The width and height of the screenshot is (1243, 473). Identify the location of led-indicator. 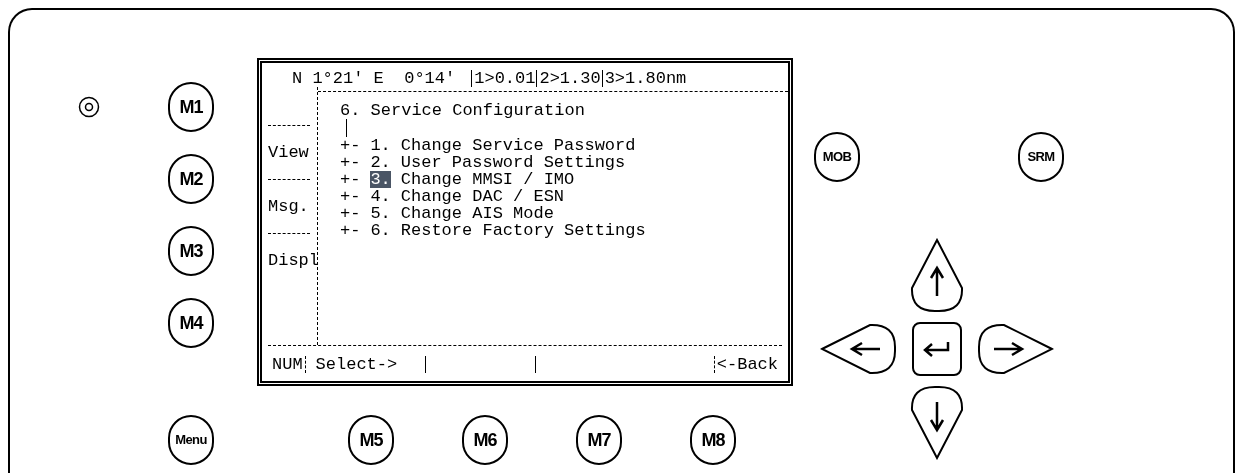
(89, 107).